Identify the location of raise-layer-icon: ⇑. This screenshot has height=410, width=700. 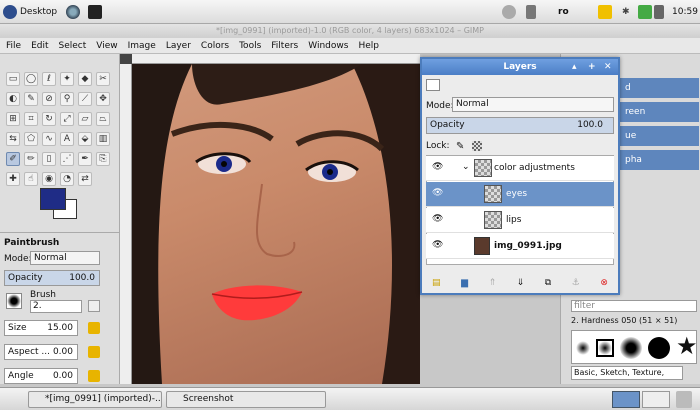
(493, 283).